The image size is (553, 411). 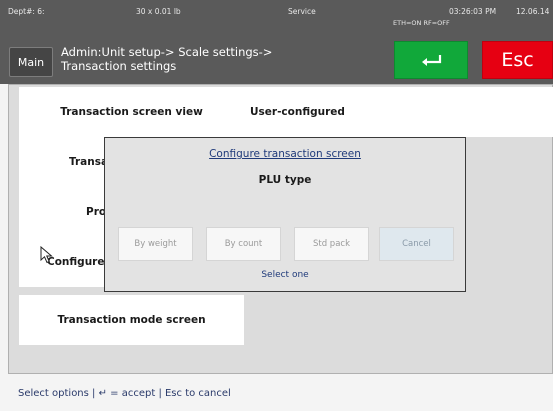 What do you see at coordinates (243, 244) in the screenshot?
I see `by-count-button: By count` at bounding box center [243, 244].